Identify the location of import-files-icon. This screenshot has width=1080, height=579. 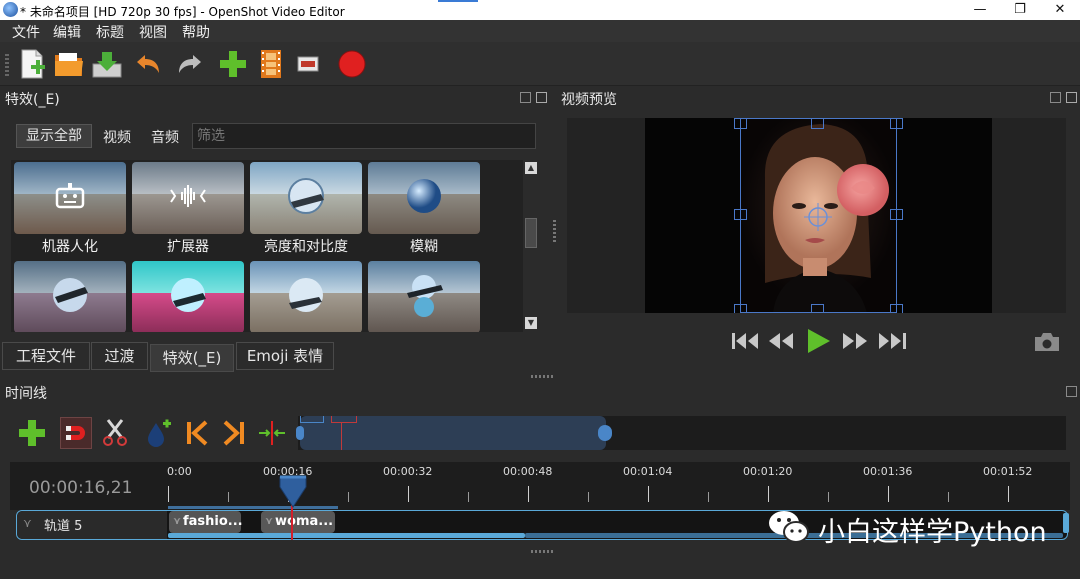
(233, 64).